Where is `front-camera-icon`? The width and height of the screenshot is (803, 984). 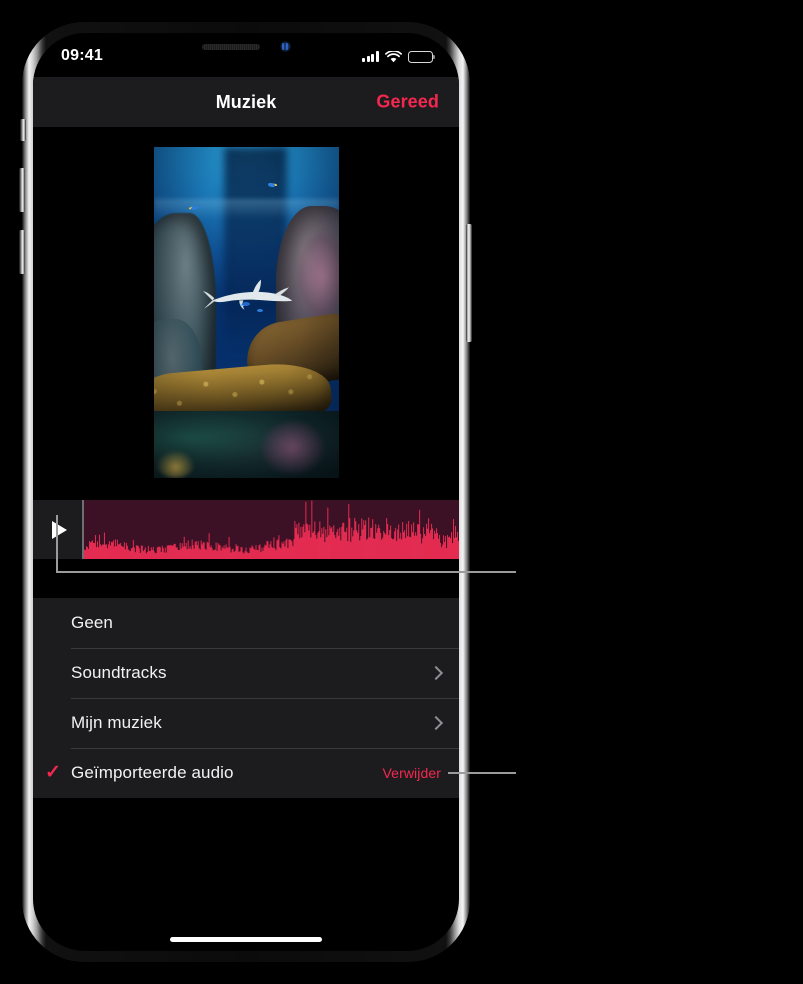 front-camera-icon is located at coordinates (285, 46).